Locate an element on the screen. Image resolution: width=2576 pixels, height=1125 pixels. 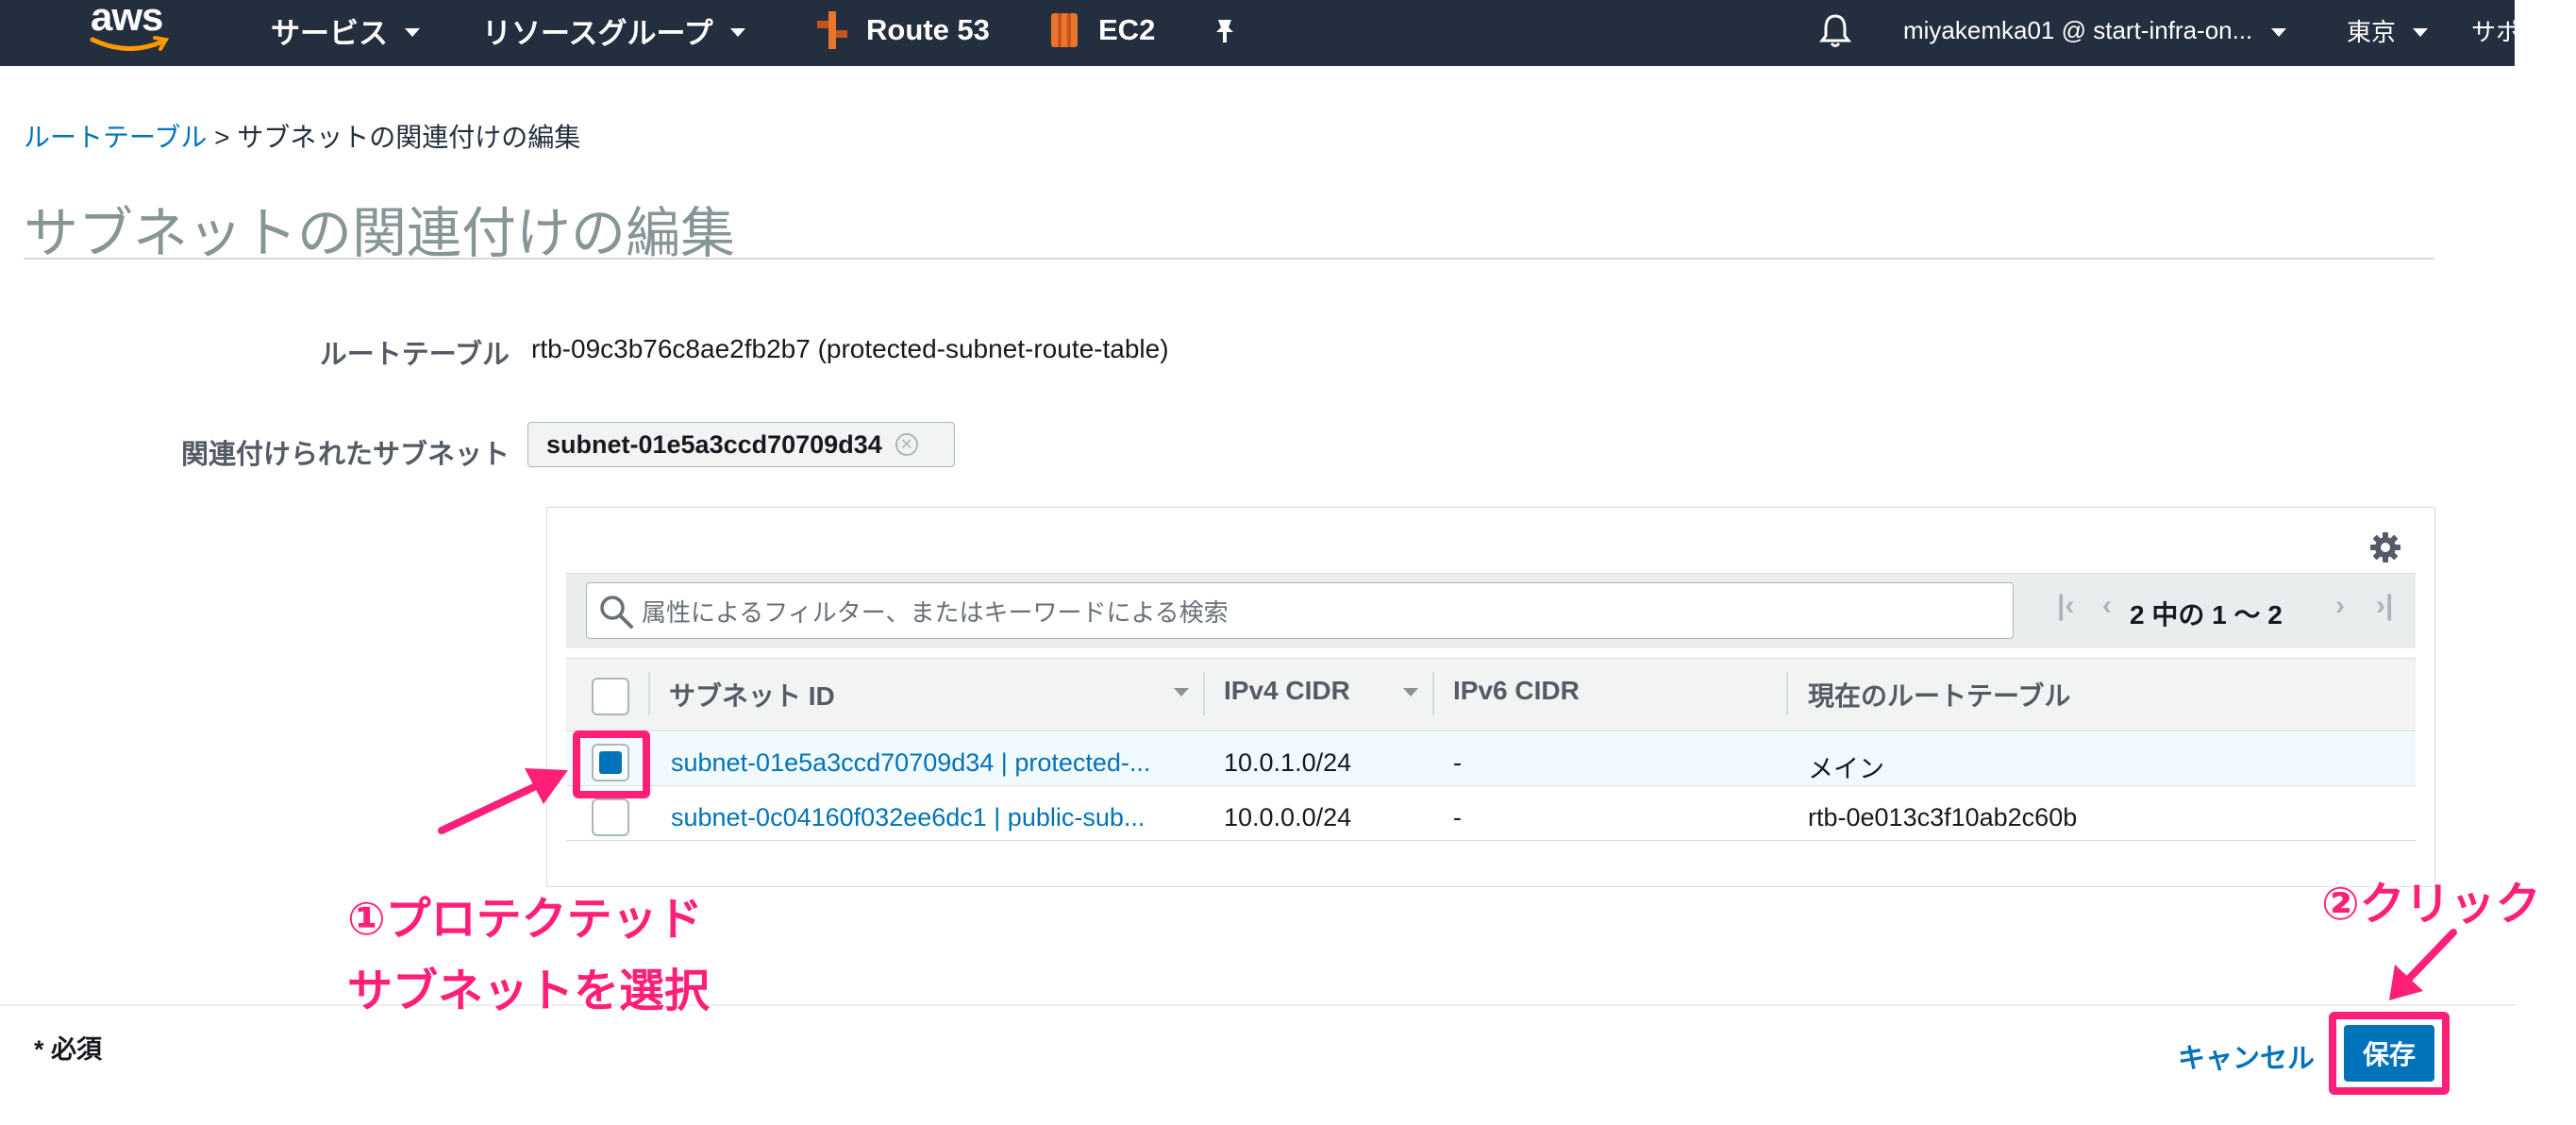
nav-pin-ec2: EC2 is located at coordinates (1101, 30).